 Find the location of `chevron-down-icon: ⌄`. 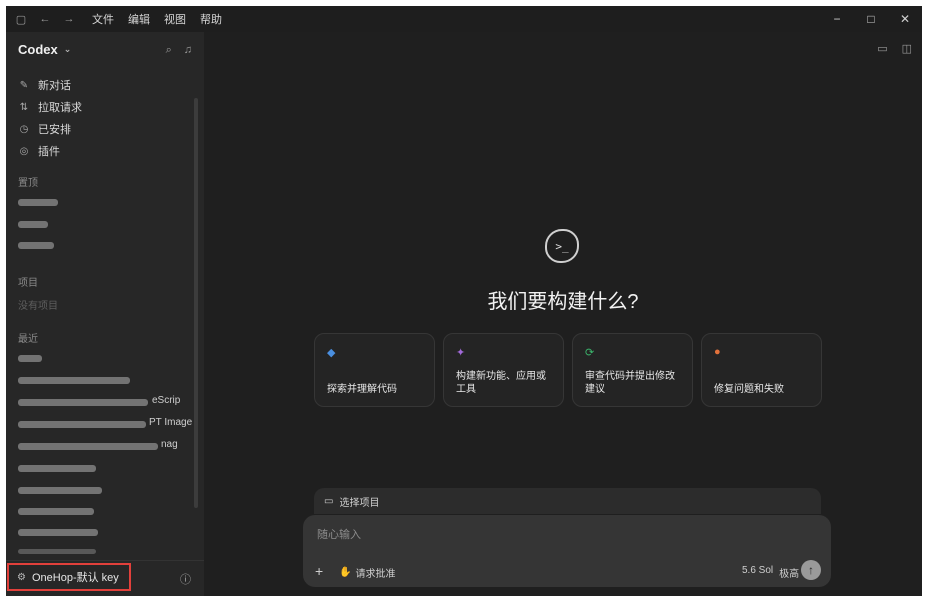

chevron-down-icon: ⌄ is located at coordinates (67, 49).